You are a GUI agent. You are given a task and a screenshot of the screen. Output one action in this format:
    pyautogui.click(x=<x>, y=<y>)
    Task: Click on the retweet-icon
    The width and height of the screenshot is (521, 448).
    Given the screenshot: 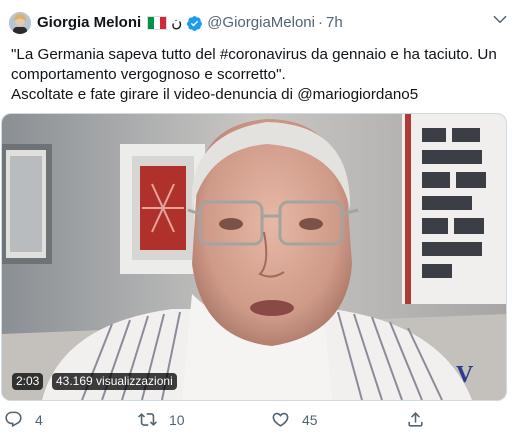 What is the action you would take?
    pyautogui.click(x=147, y=419)
    